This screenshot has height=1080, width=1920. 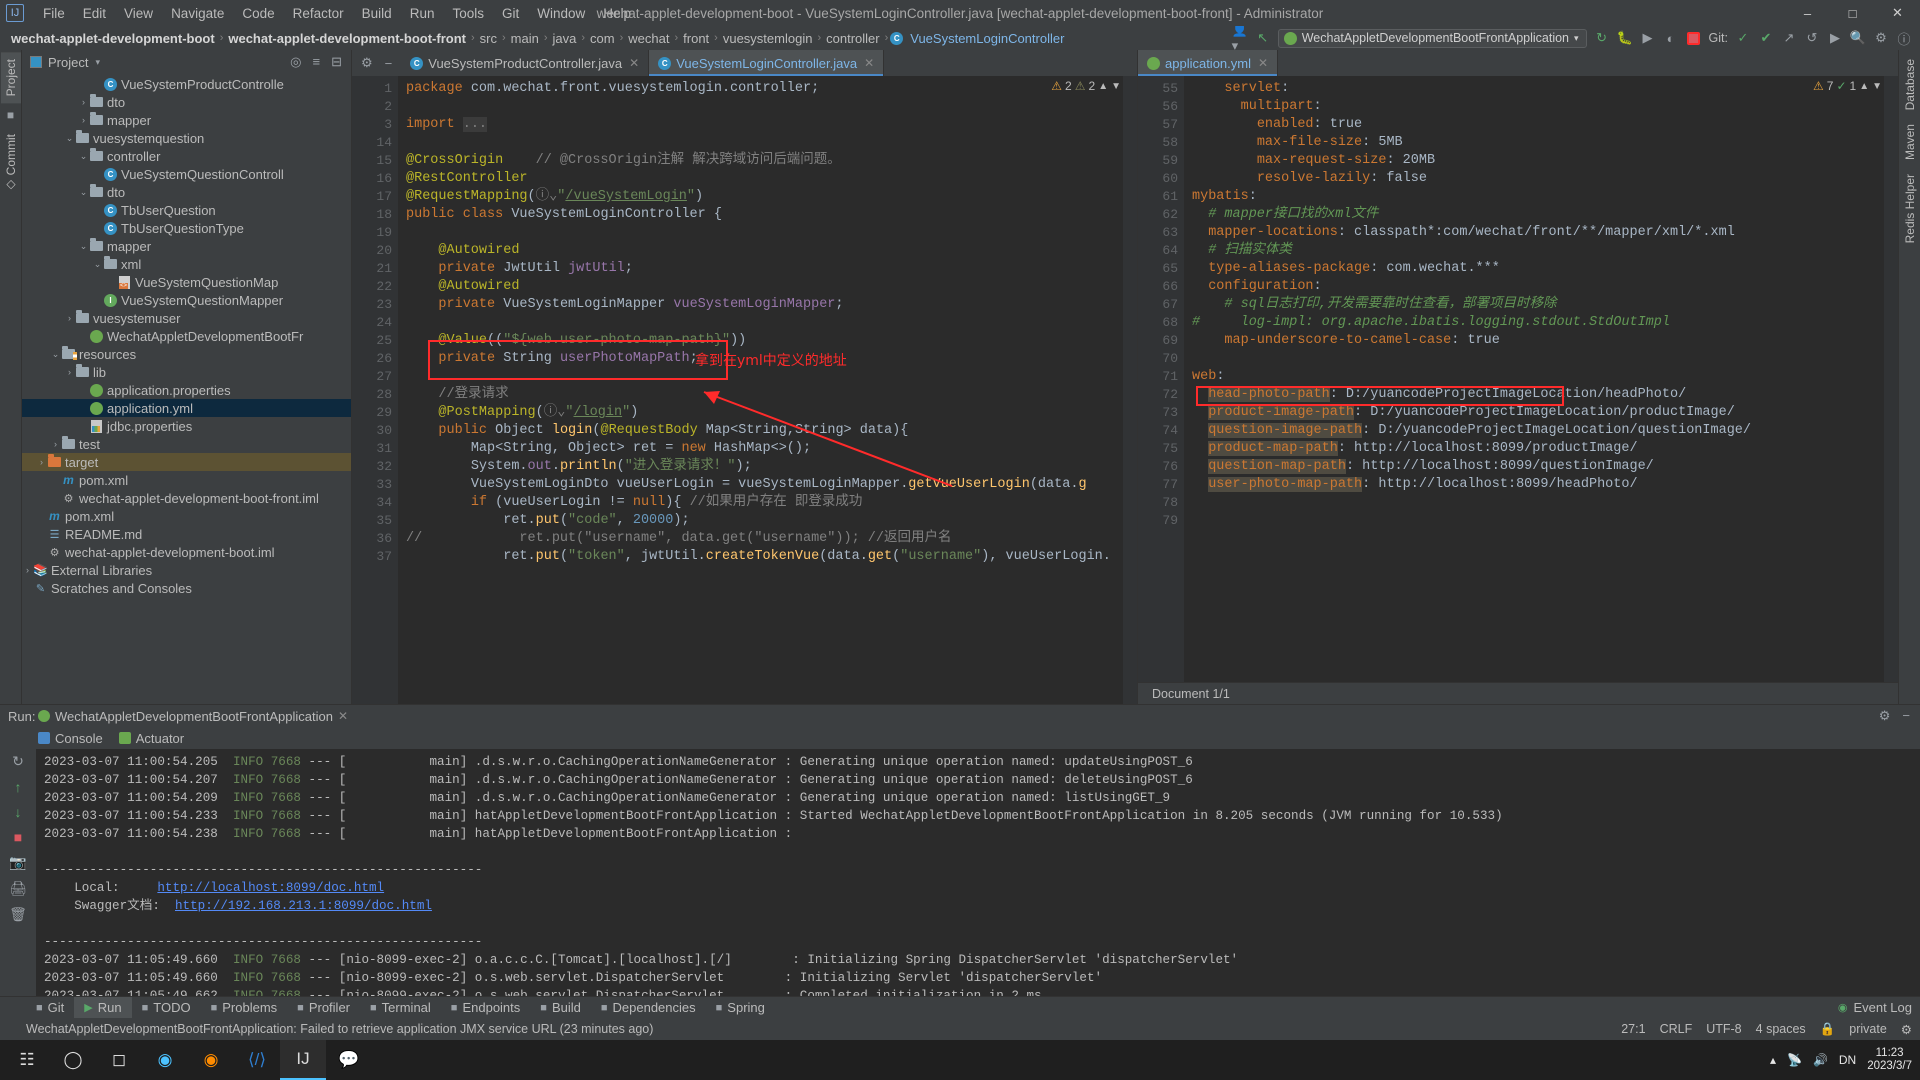 What do you see at coordinates (1897, 13) in the screenshot?
I see `close-button: ✕` at bounding box center [1897, 13].